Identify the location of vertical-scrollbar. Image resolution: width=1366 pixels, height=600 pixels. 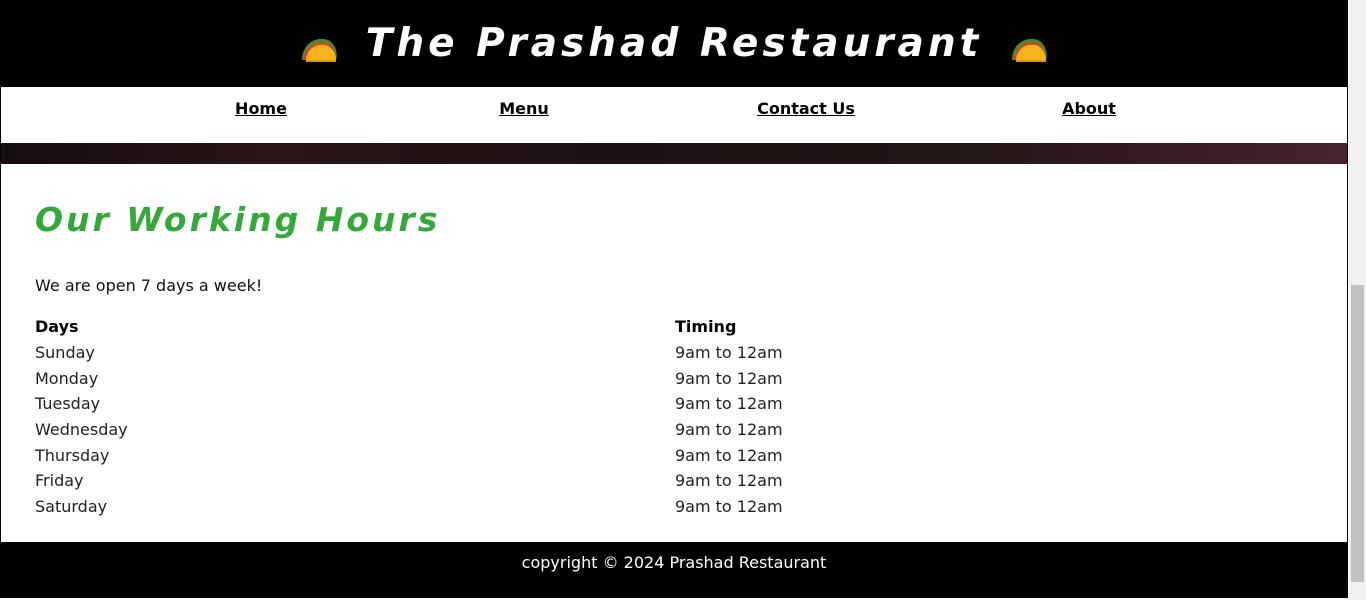
(1357, 300).